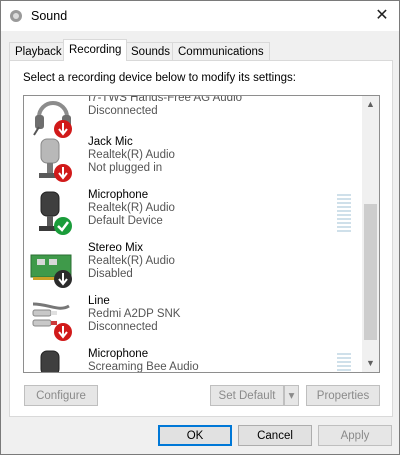  I want to click on device-name: Stereo Mix, so click(115, 248).